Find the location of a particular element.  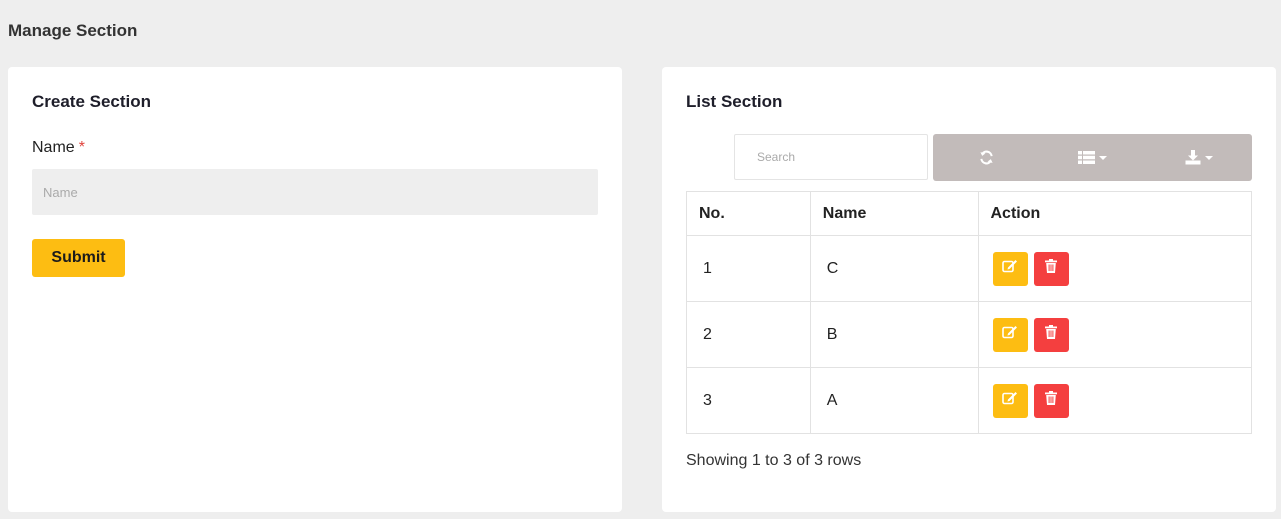

table-row: 1 C is located at coordinates (969, 268).